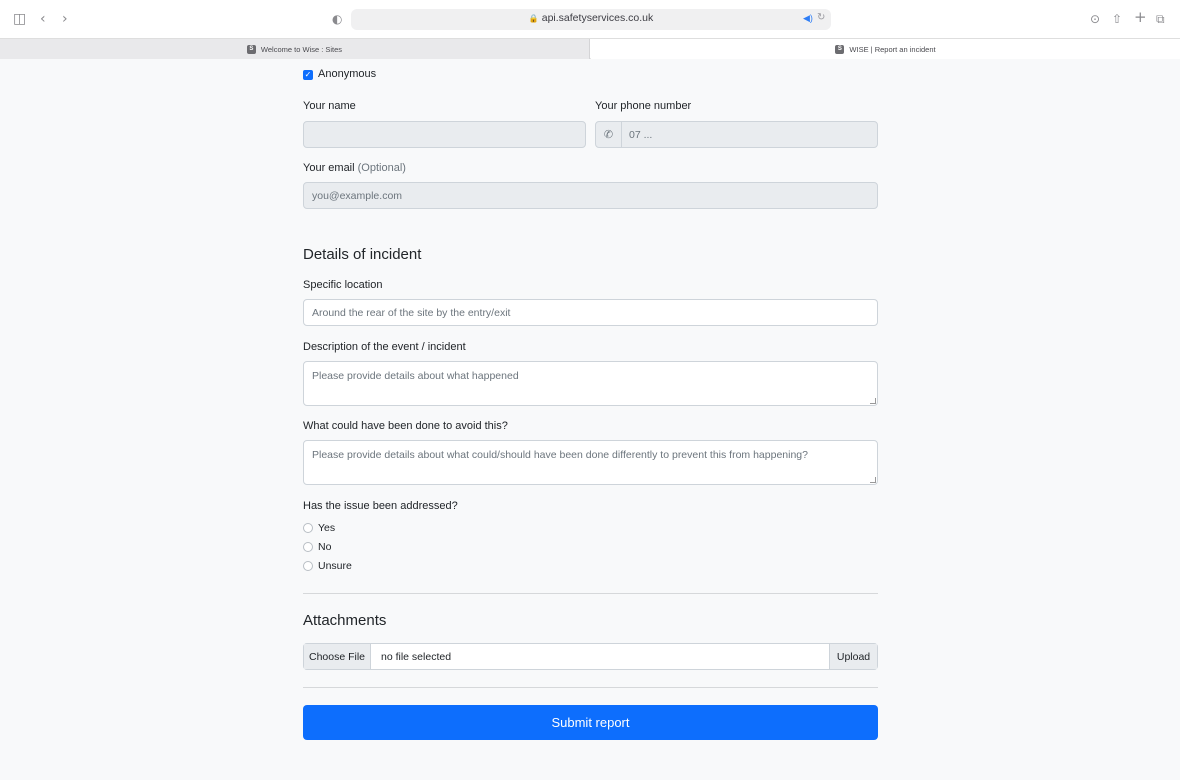 The height and width of the screenshot is (780, 1180). What do you see at coordinates (308, 528) in the screenshot?
I see `radio-yes` at bounding box center [308, 528].